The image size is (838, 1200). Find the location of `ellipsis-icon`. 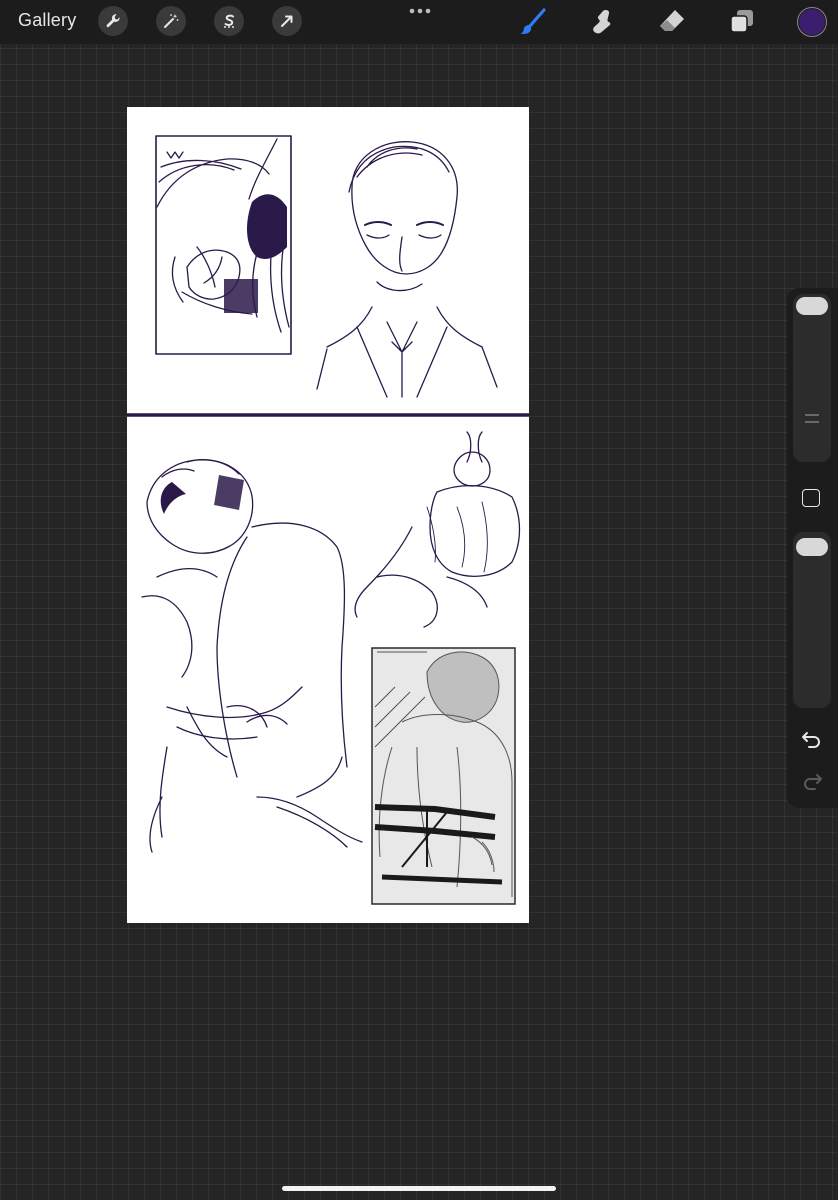

ellipsis-icon is located at coordinates (420, 11).